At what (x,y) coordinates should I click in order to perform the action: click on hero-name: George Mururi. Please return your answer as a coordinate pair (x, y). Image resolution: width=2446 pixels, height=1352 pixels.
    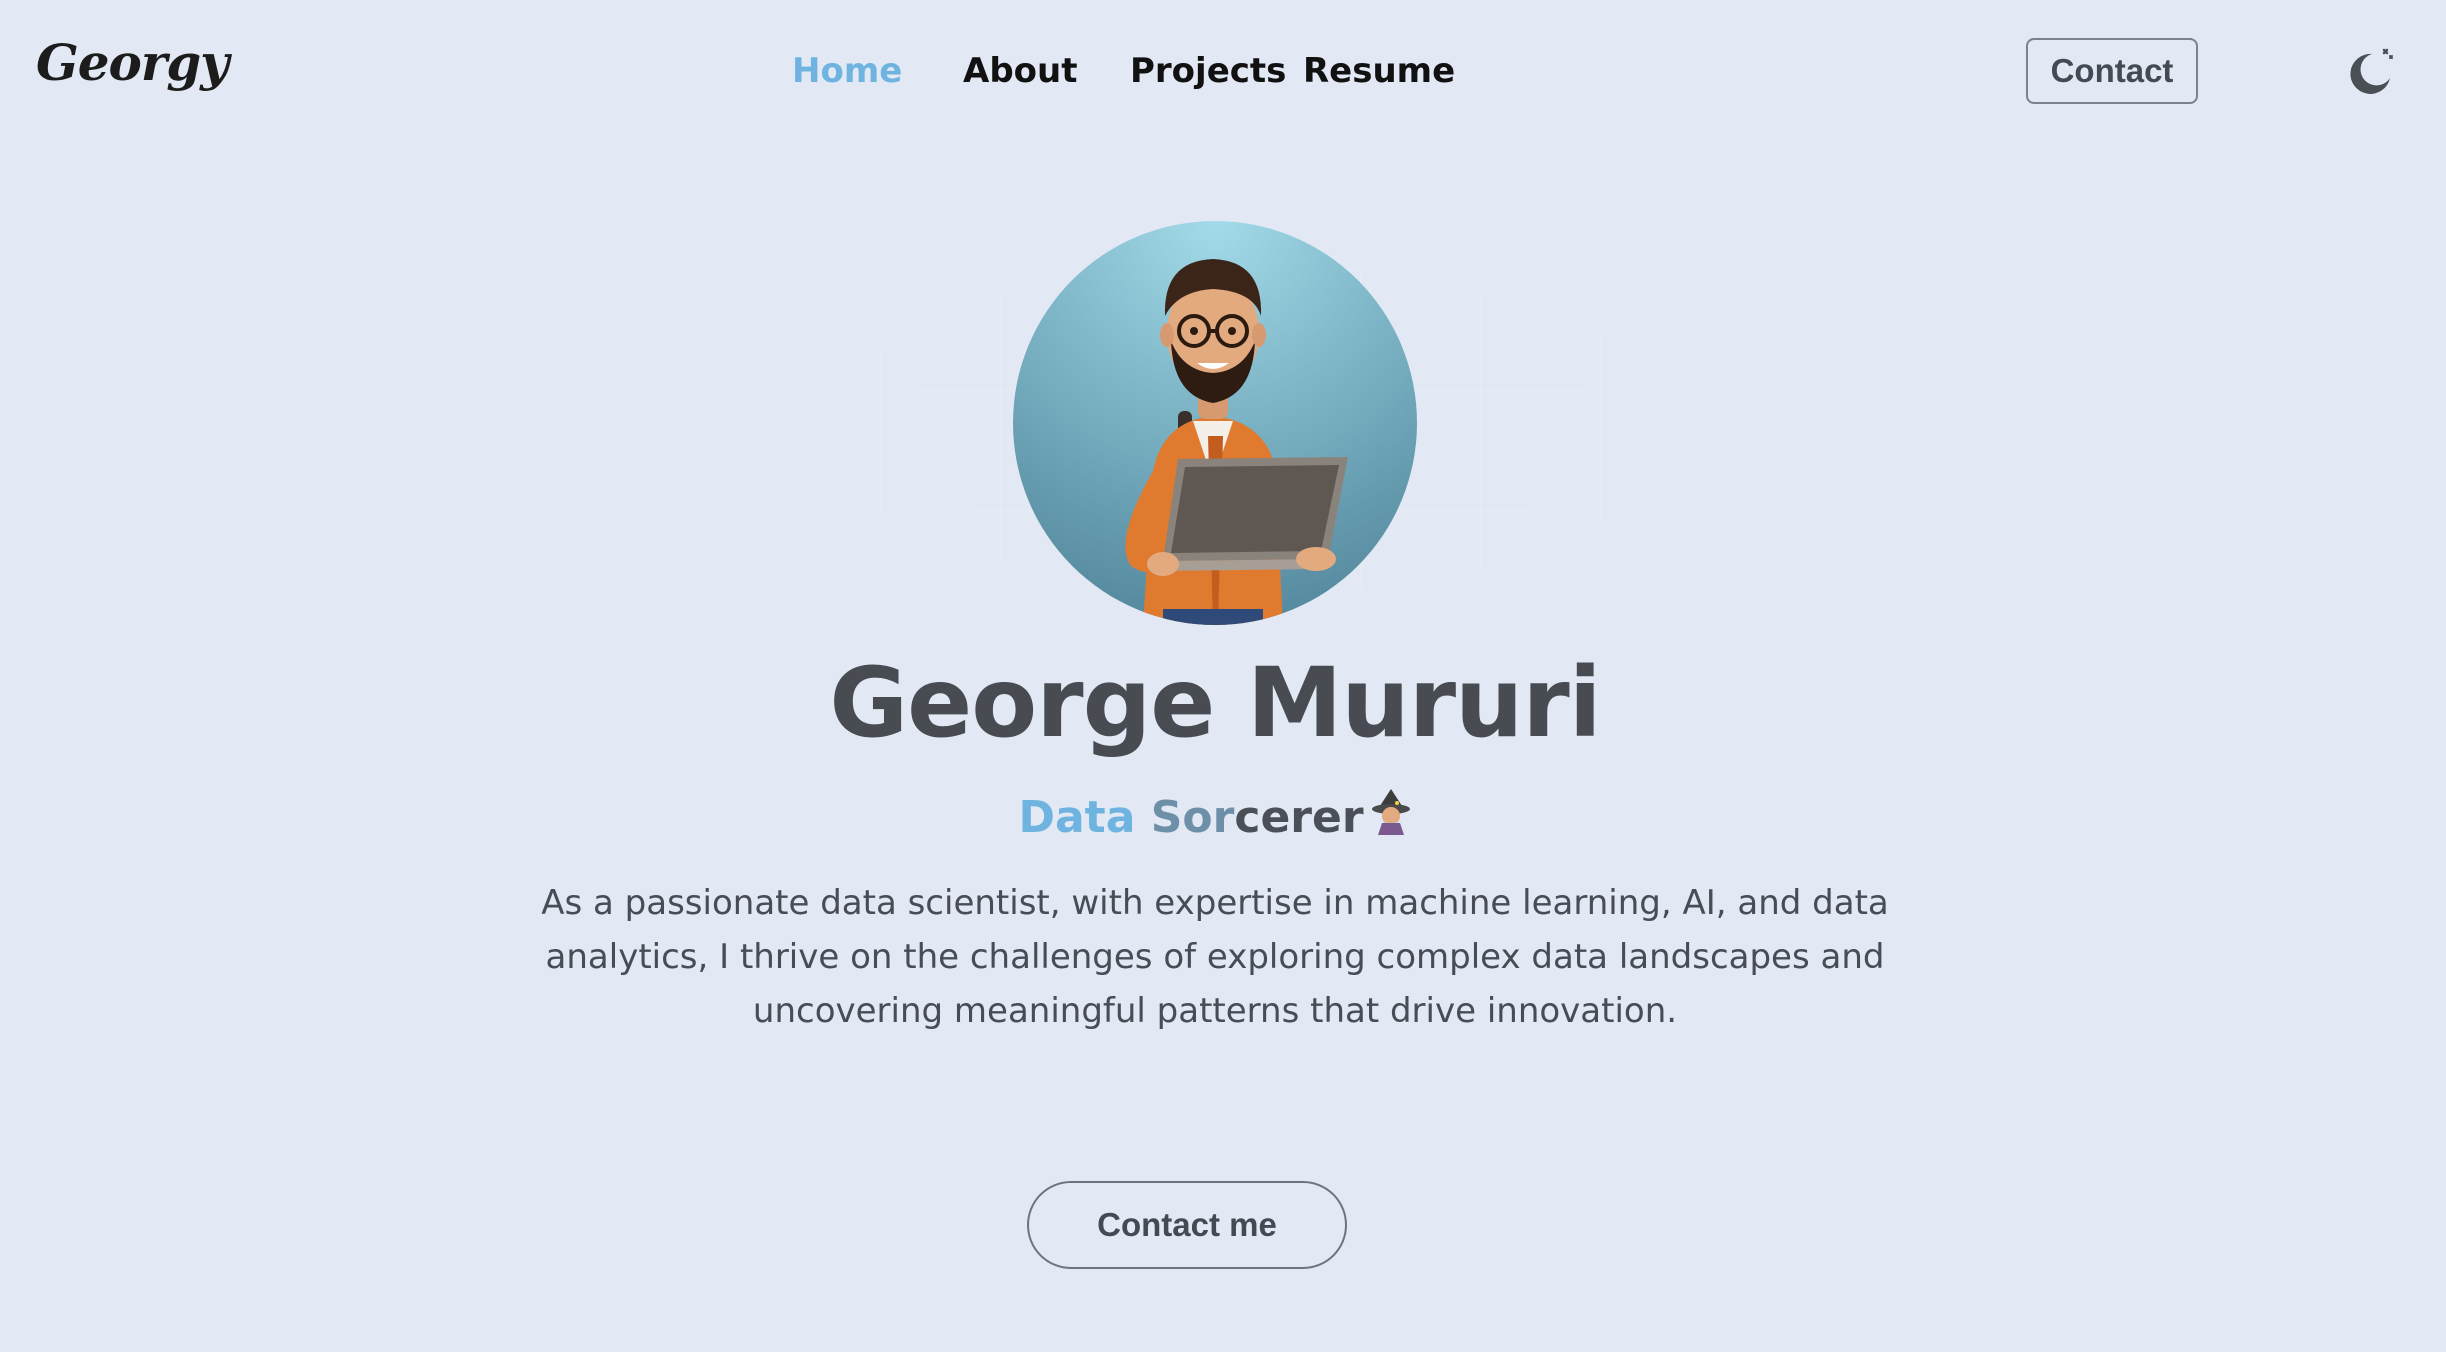
    Looking at the image, I should click on (1215, 703).